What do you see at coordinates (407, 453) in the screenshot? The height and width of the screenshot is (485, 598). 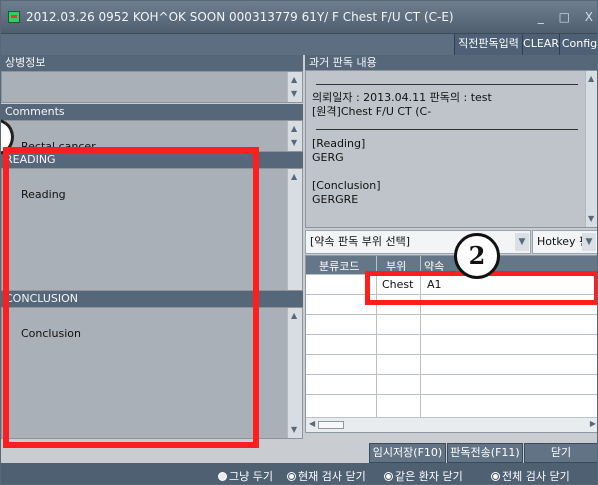 I see `temporary-save-button: 임시저장(F10)` at bounding box center [407, 453].